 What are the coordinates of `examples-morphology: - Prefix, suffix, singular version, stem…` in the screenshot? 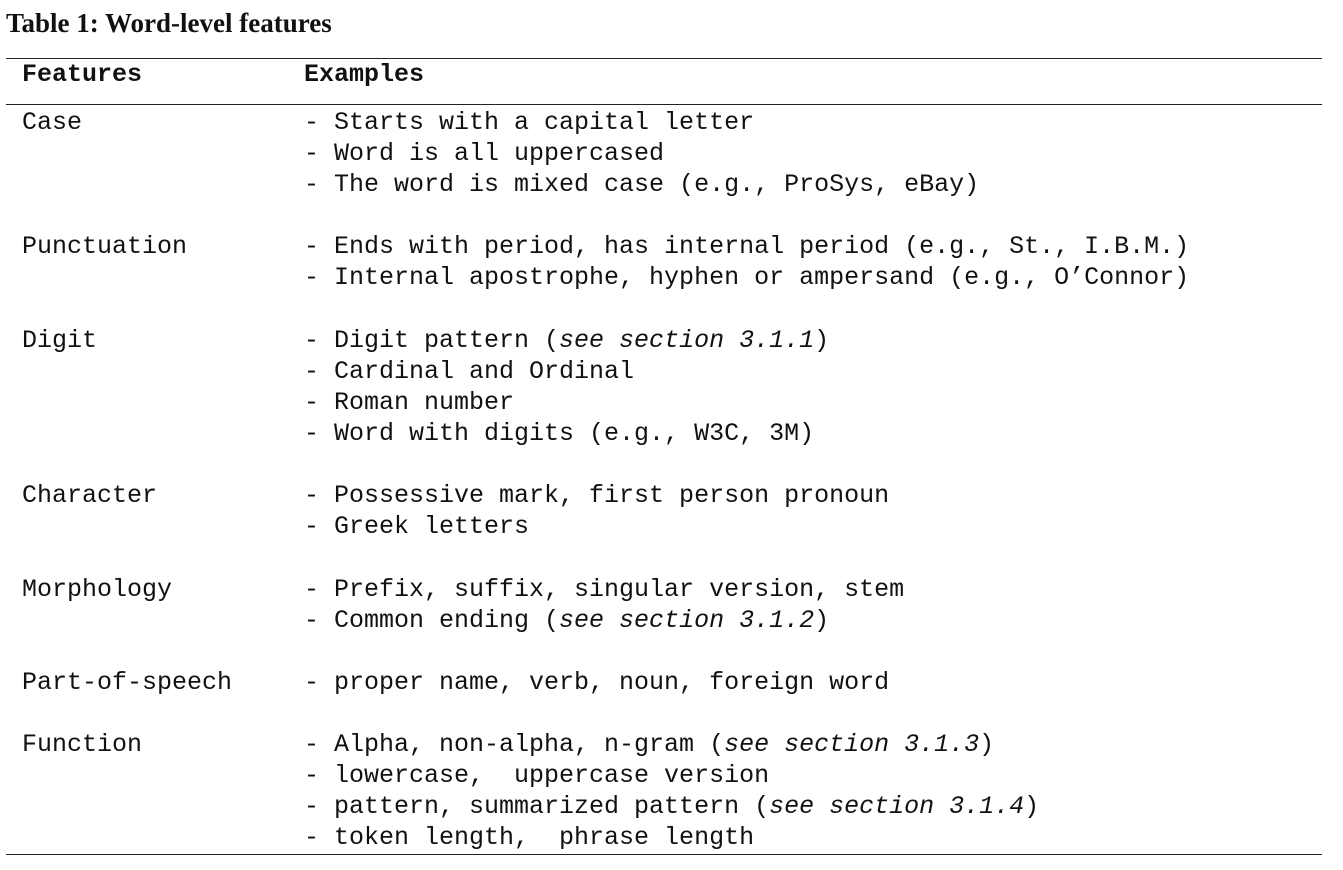 It's located at (604, 605).